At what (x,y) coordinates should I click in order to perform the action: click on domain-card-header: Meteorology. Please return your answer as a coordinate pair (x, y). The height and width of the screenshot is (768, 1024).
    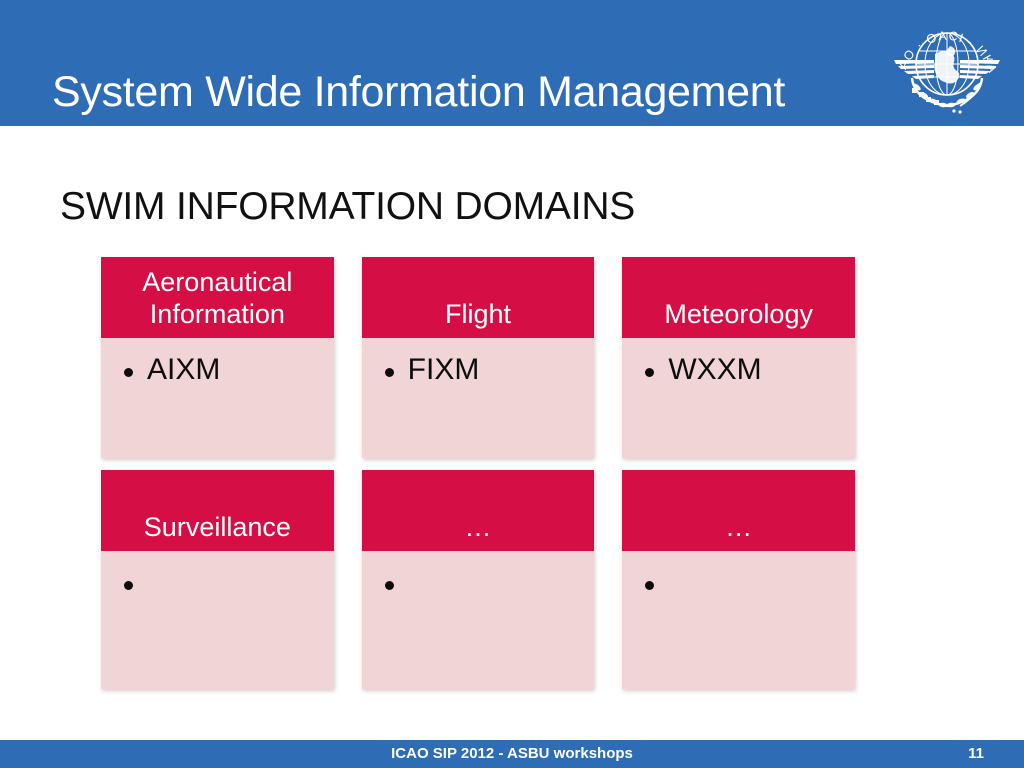
    Looking at the image, I should click on (739, 297).